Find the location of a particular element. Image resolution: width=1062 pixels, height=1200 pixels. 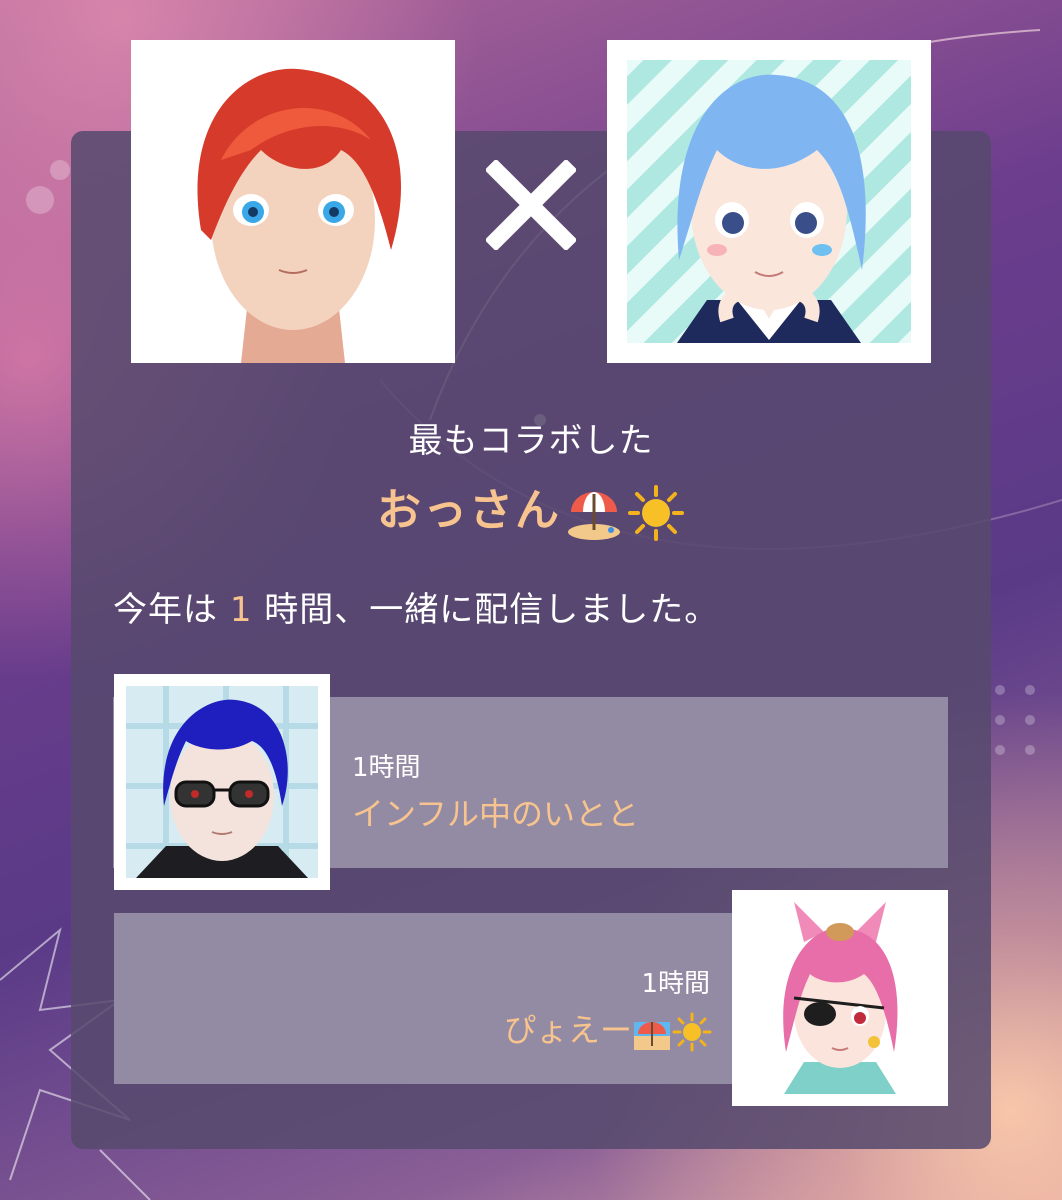

user-avatar is located at coordinates (293, 201).